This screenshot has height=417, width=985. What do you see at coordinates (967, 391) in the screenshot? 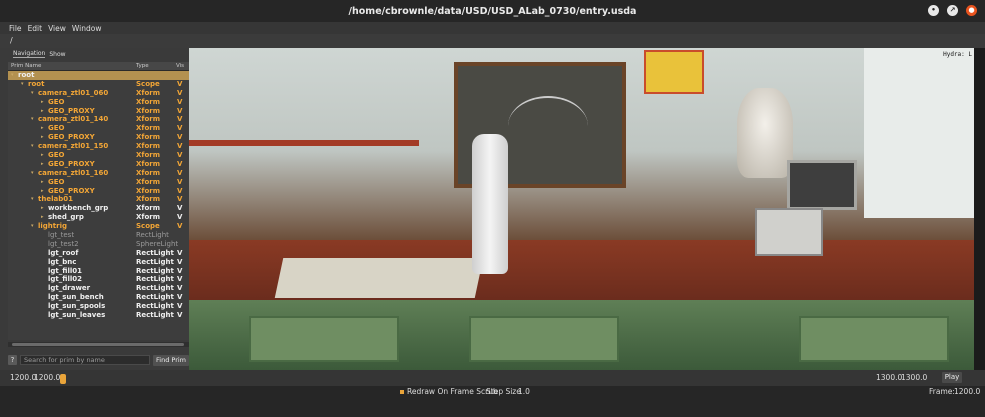
I see `frame-value: 1200.0` at bounding box center [967, 391].